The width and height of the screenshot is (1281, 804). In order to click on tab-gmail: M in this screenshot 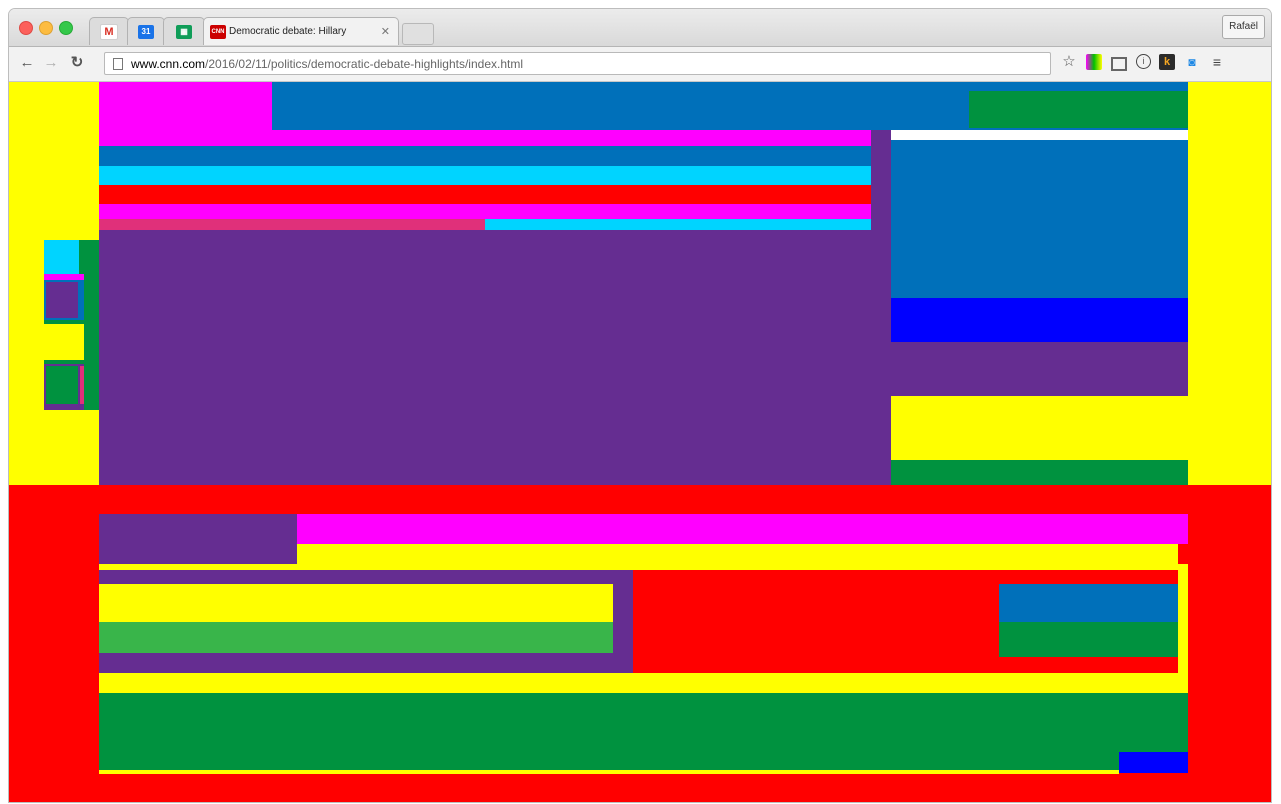, I will do `click(109, 31)`.